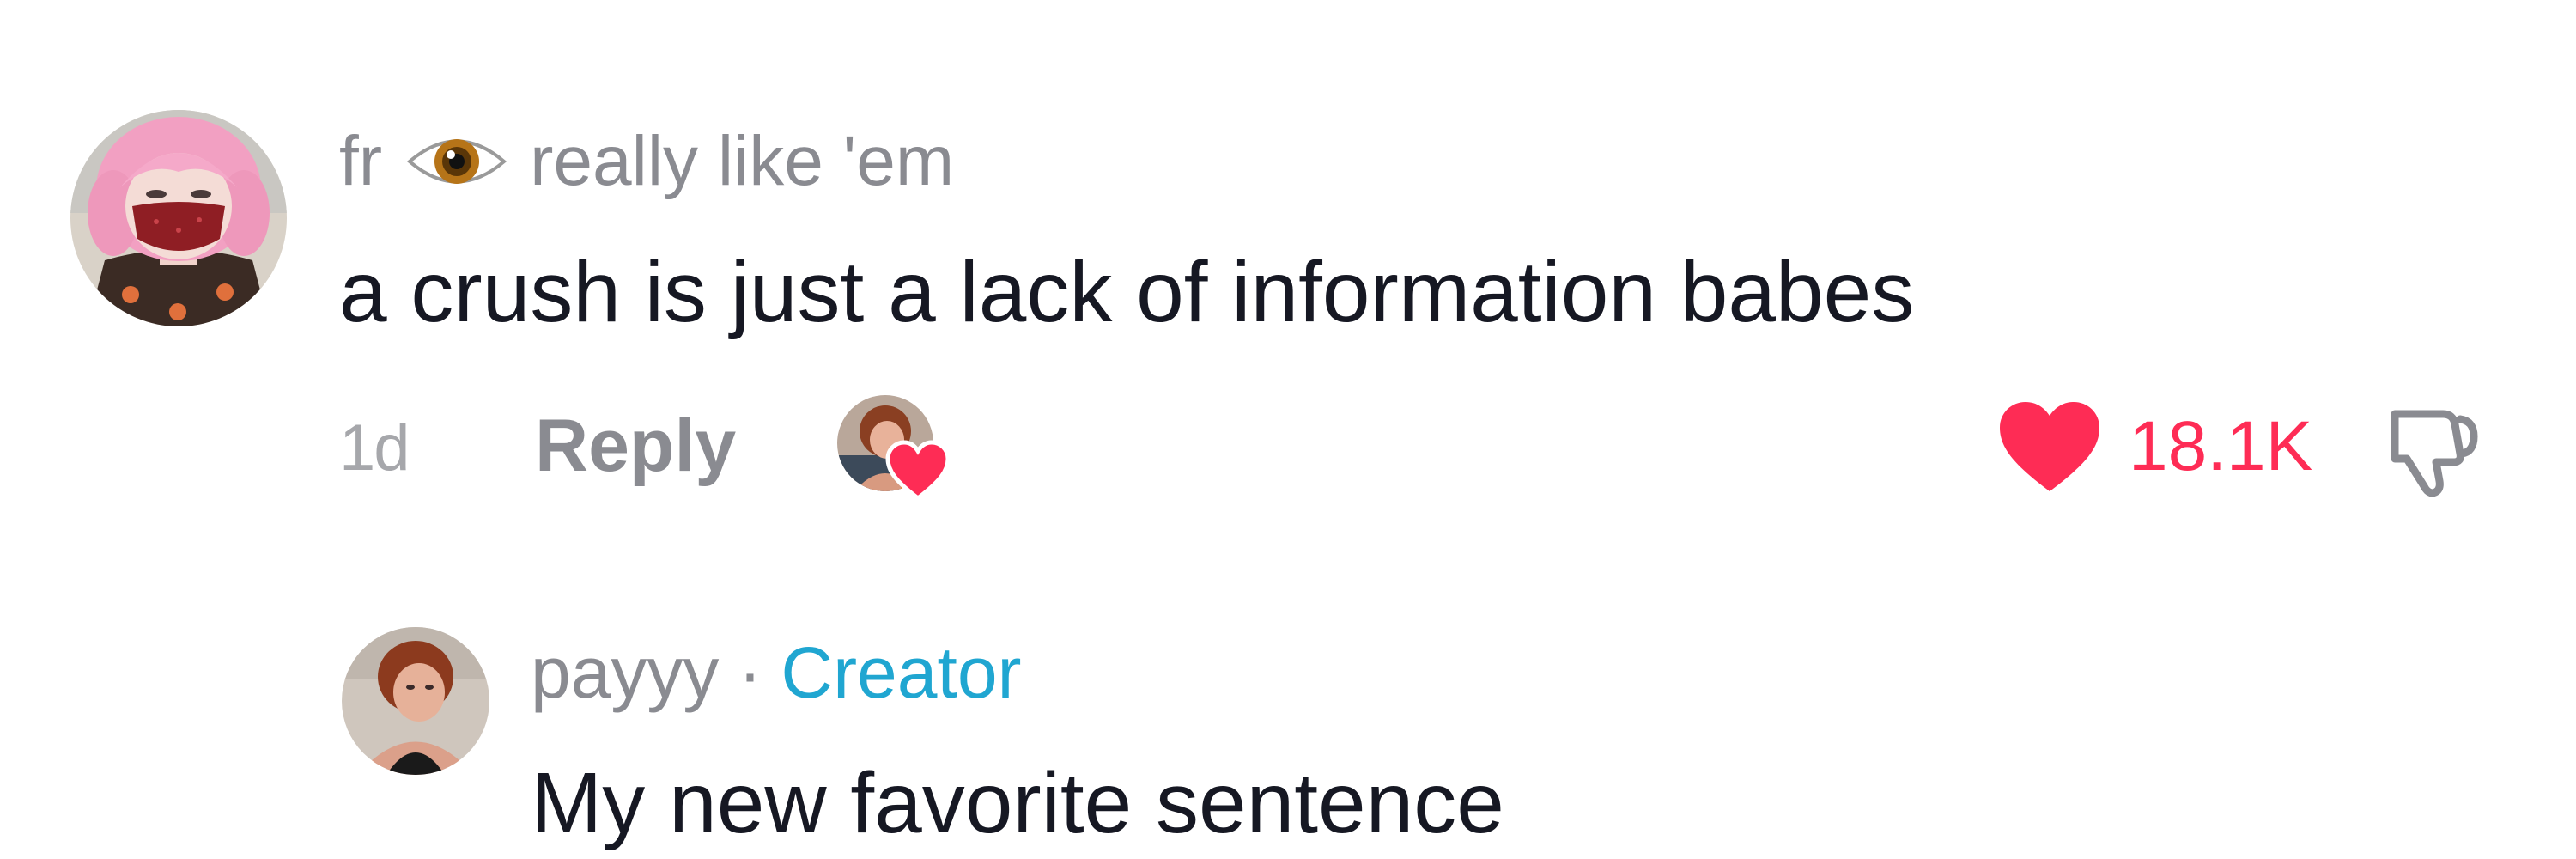 Image resolution: width=2576 pixels, height=859 pixels. Describe the element at coordinates (1421, 449) in the screenshot. I see `comment-actions: 1d Reply 18.1K` at that location.